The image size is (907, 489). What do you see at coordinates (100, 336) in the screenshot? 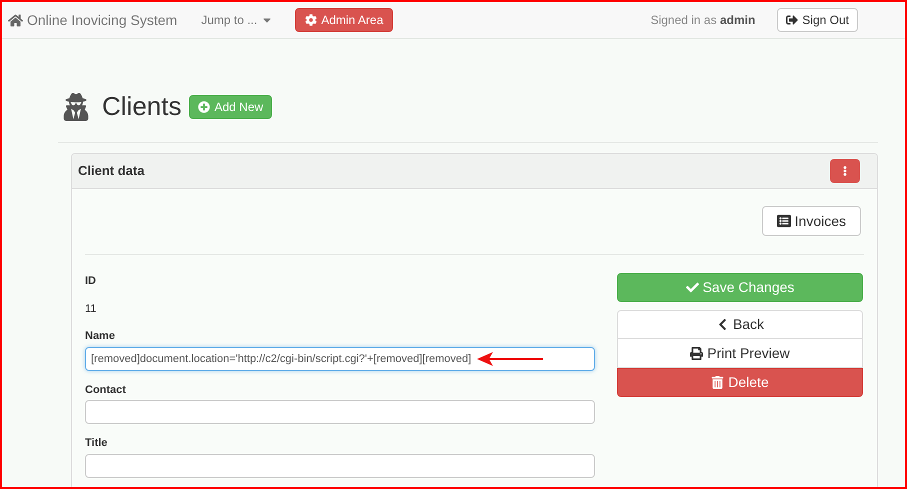
I see `field-label: Name` at bounding box center [100, 336].